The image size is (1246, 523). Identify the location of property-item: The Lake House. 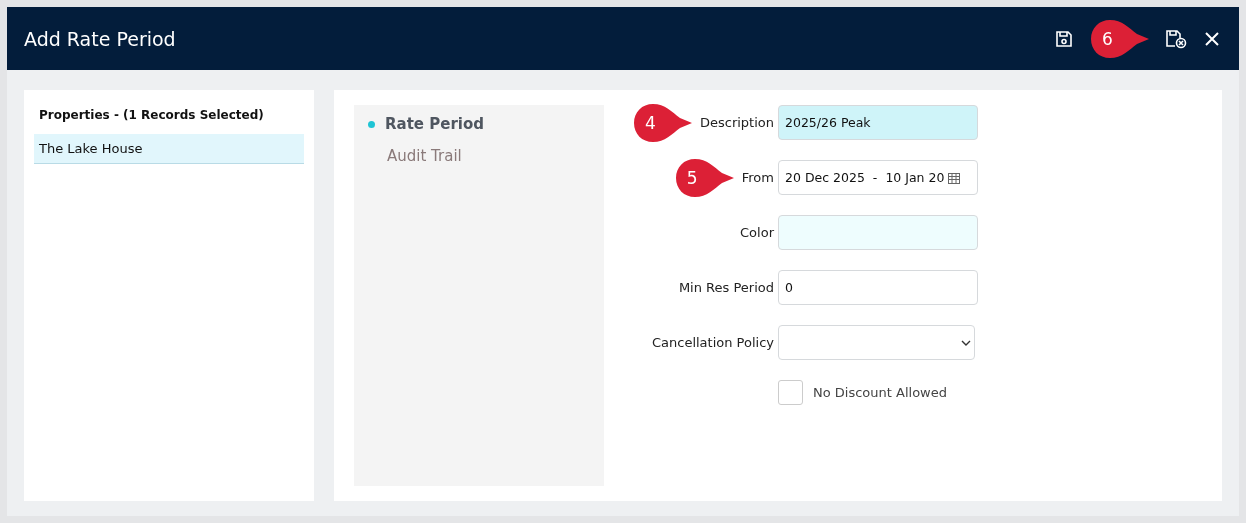
(169, 149).